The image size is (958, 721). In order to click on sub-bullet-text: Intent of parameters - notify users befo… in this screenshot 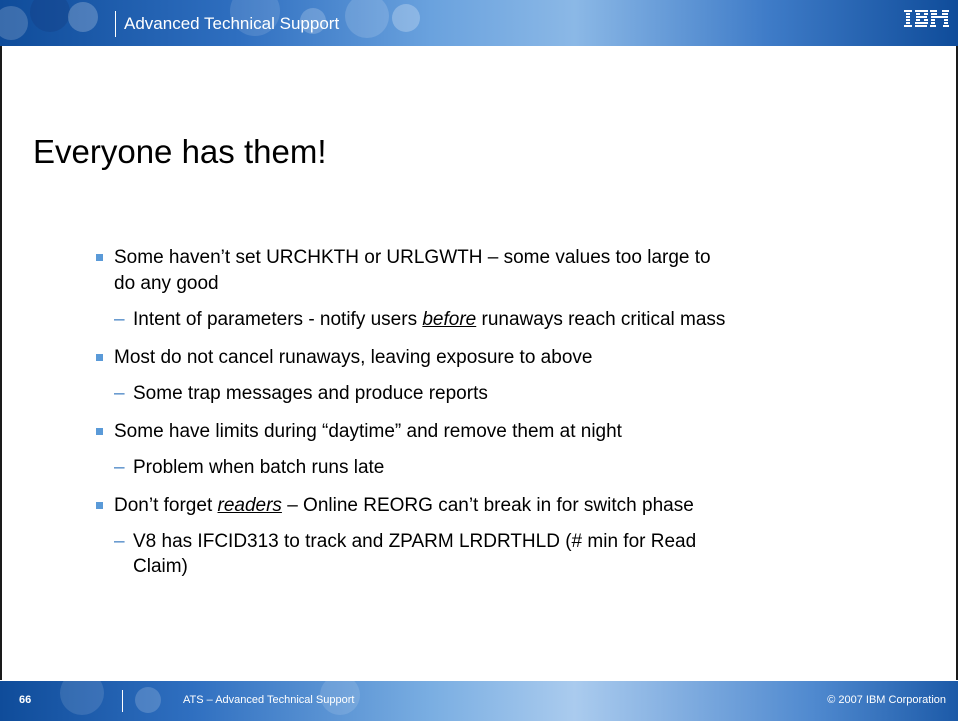, I will do `click(429, 319)`.